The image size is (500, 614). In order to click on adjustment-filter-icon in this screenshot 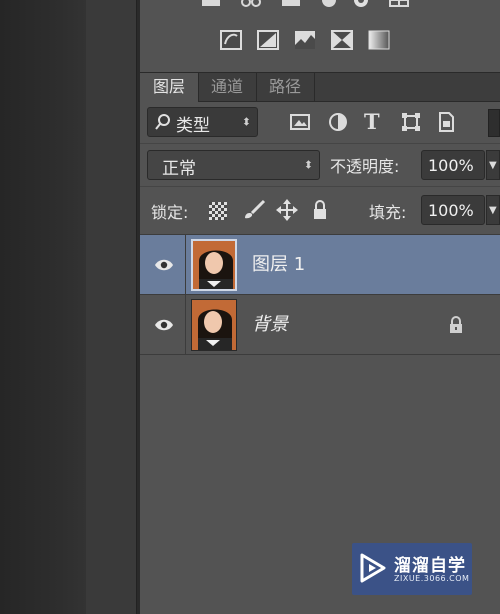, I will do `click(338, 122)`.